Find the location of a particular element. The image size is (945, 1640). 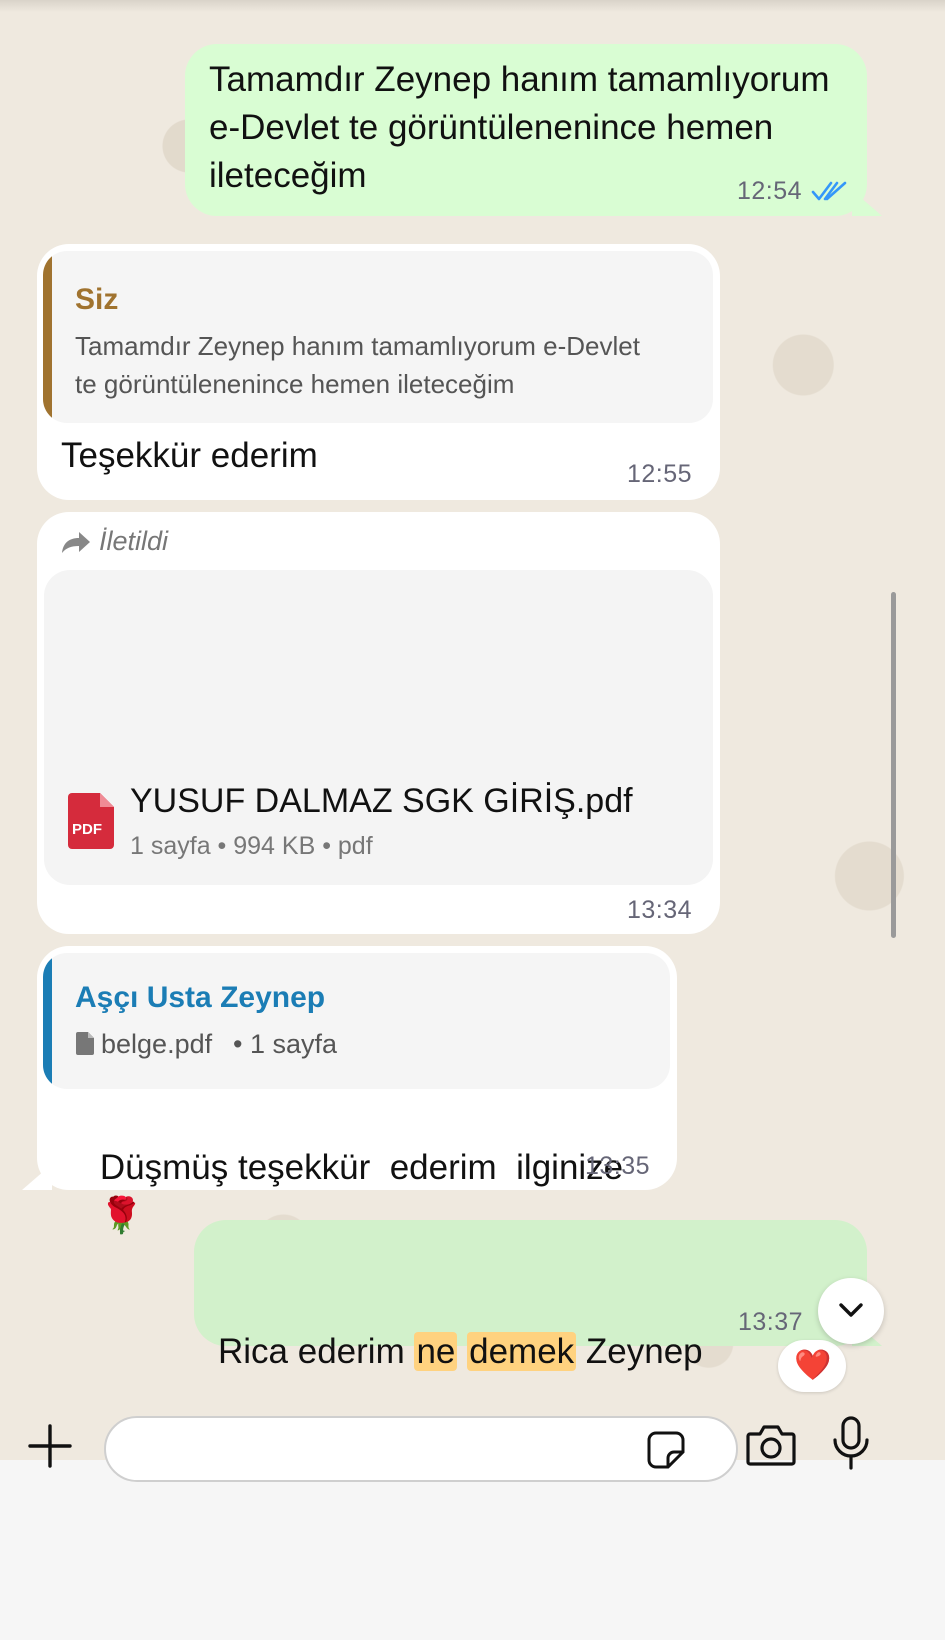

file-meta: 1 sayfa • 994 KB • pdf is located at coordinates (251, 846).